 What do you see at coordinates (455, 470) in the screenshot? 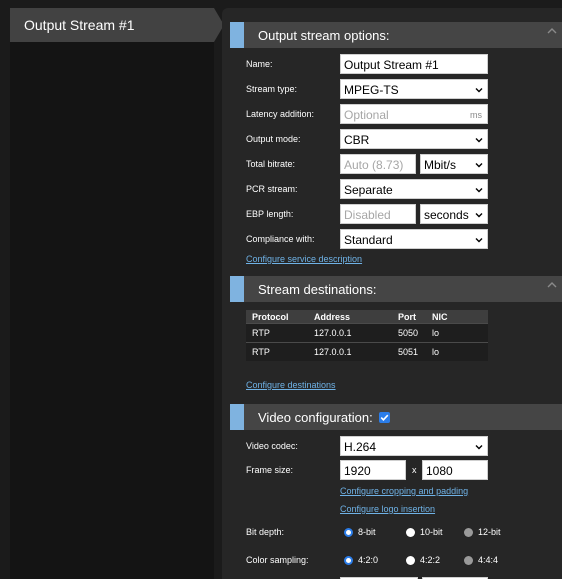
I see `frame-height-input: 1080` at bounding box center [455, 470].